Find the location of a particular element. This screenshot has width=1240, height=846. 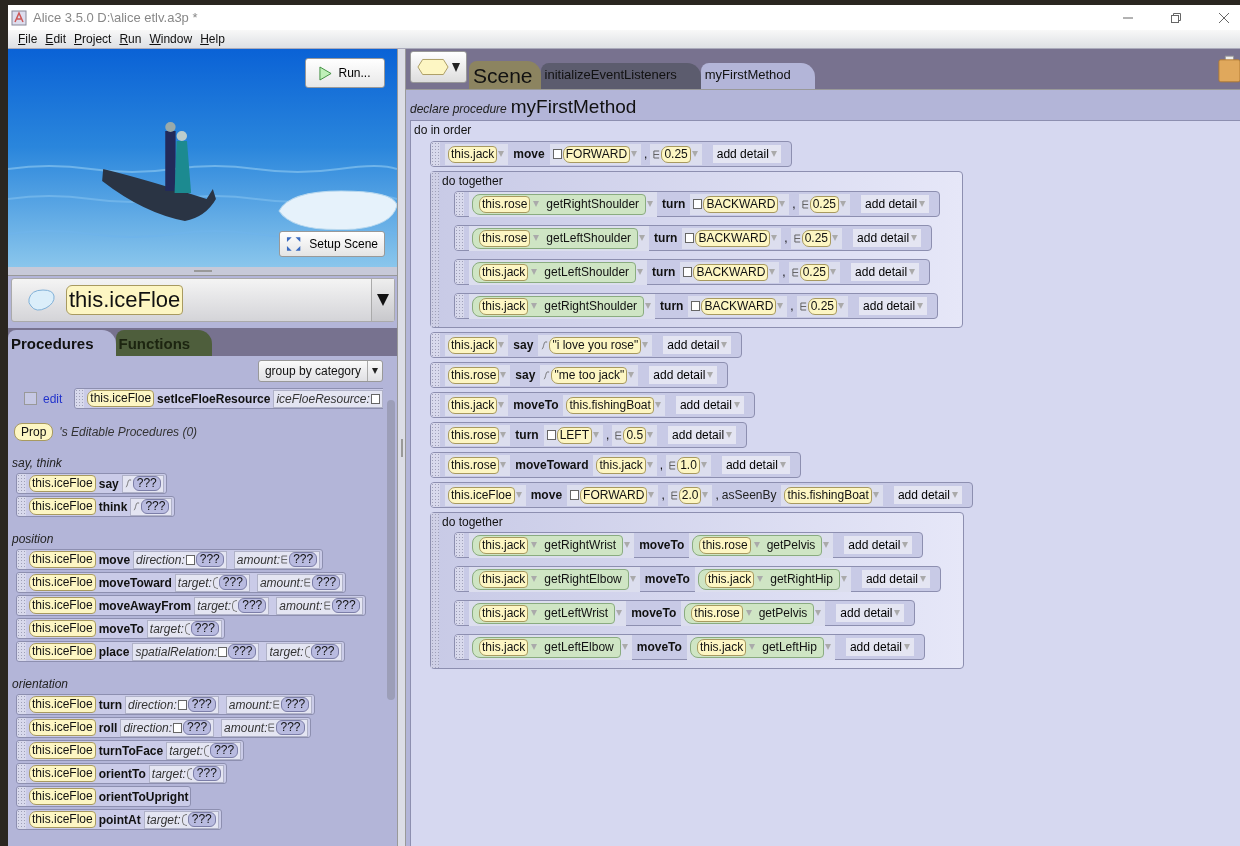

function-tile: this.jack getRightHip is located at coordinates (768, 579).